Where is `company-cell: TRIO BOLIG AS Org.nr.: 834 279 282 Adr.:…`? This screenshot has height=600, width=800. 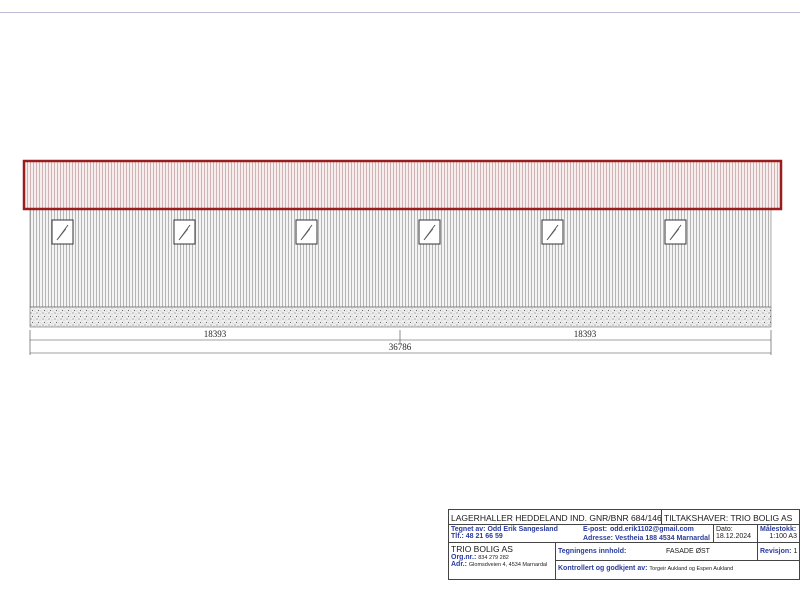
company-cell: TRIO BOLIG AS Org.nr.: 834 279 282 Adr.:… is located at coordinates (502, 561).